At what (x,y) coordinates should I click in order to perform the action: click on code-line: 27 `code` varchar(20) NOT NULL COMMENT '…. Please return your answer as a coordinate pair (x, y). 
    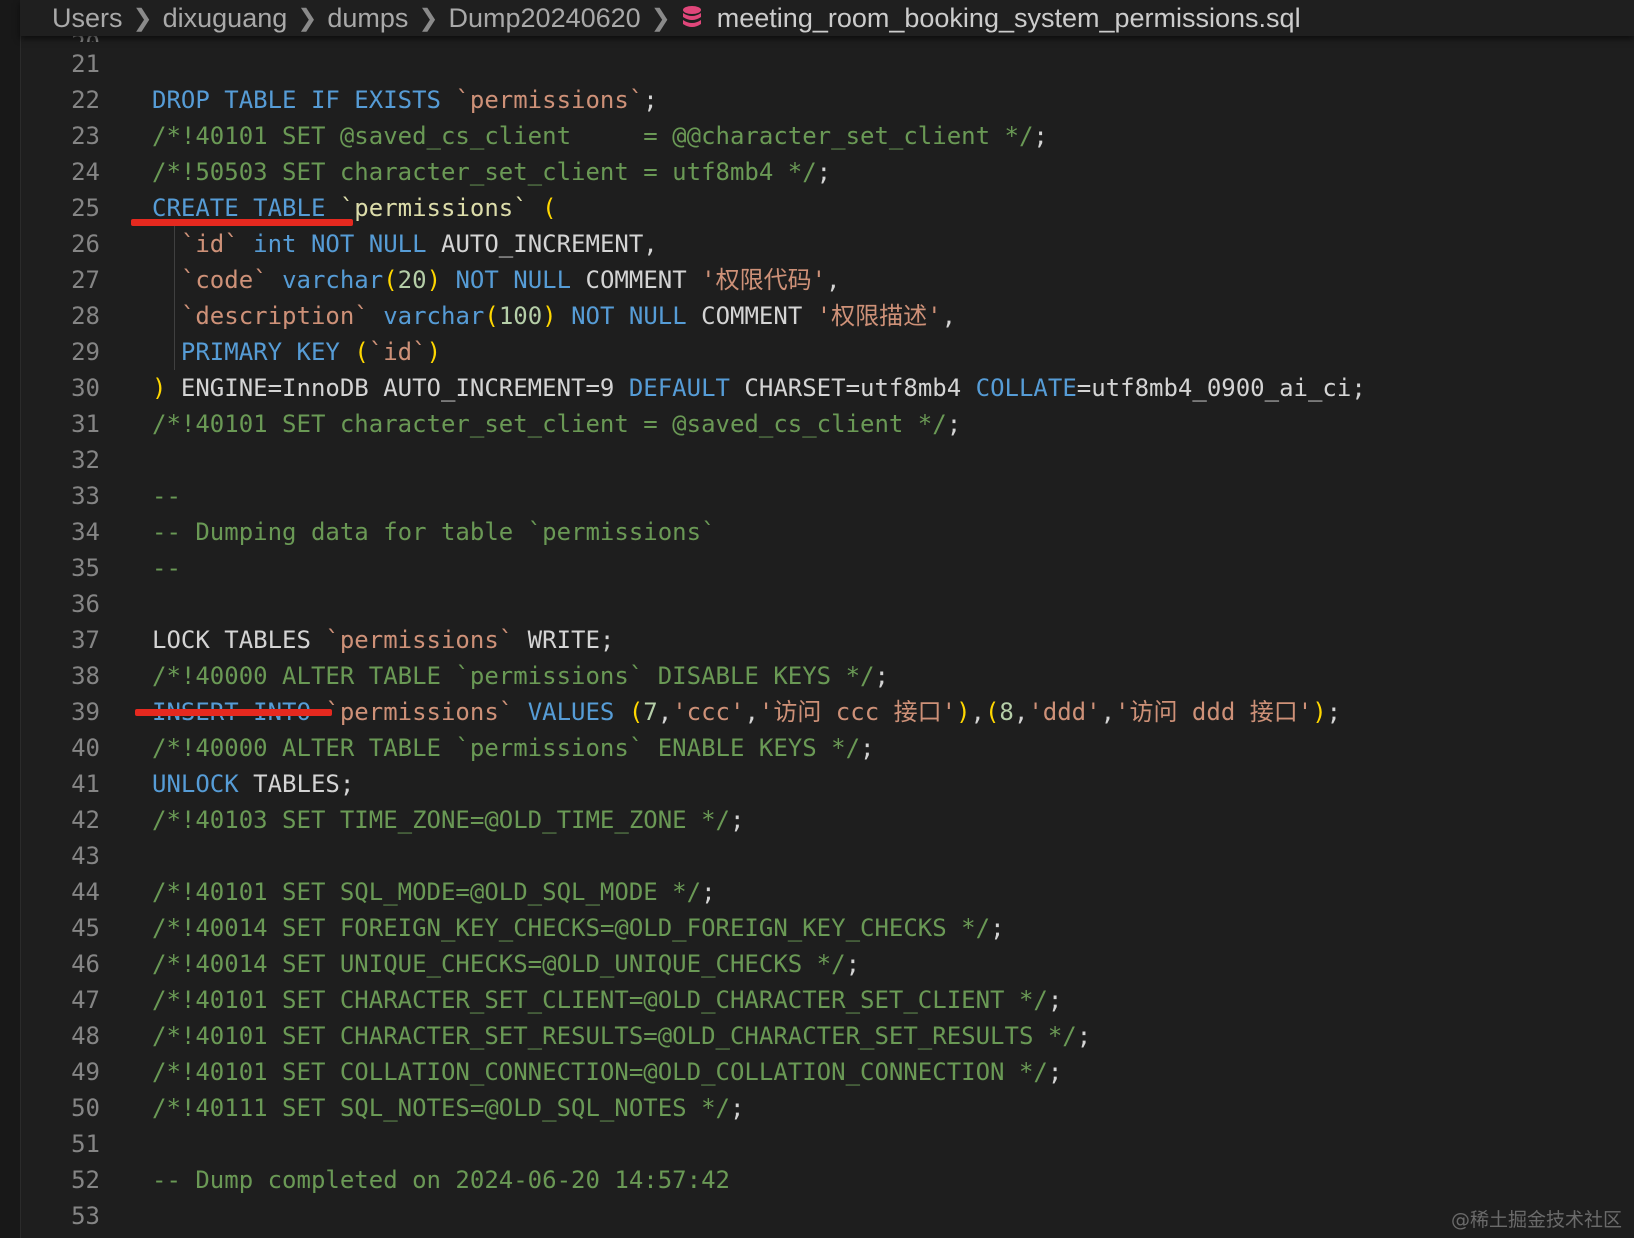
    Looking at the image, I should click on (827, 280).